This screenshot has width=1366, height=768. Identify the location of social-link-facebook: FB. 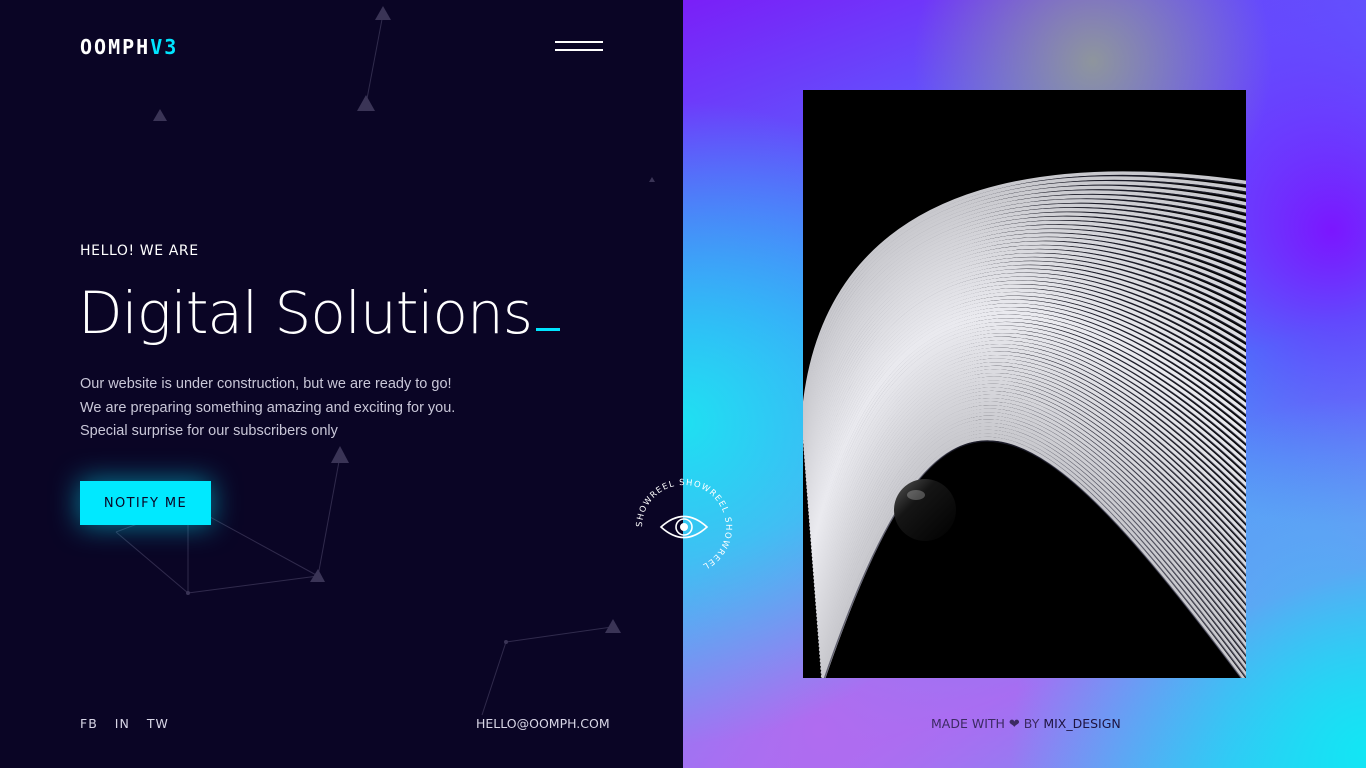
(89, 723).